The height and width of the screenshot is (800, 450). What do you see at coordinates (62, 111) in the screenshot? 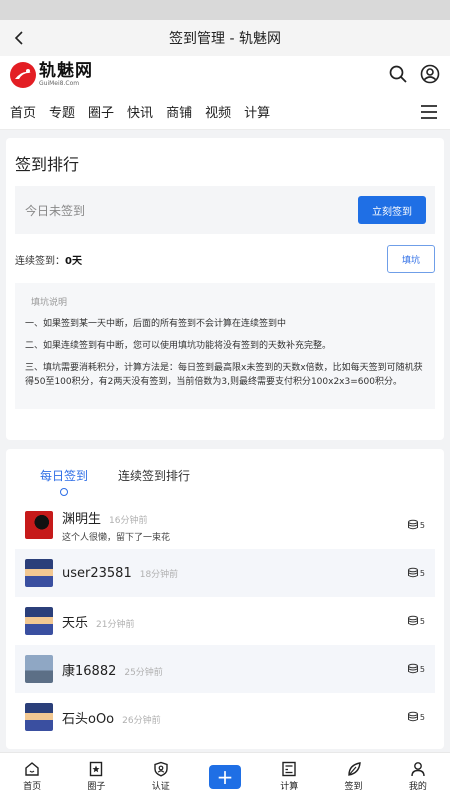
I see `nav-item-topics: 专题` at bounding box center [62, 111].